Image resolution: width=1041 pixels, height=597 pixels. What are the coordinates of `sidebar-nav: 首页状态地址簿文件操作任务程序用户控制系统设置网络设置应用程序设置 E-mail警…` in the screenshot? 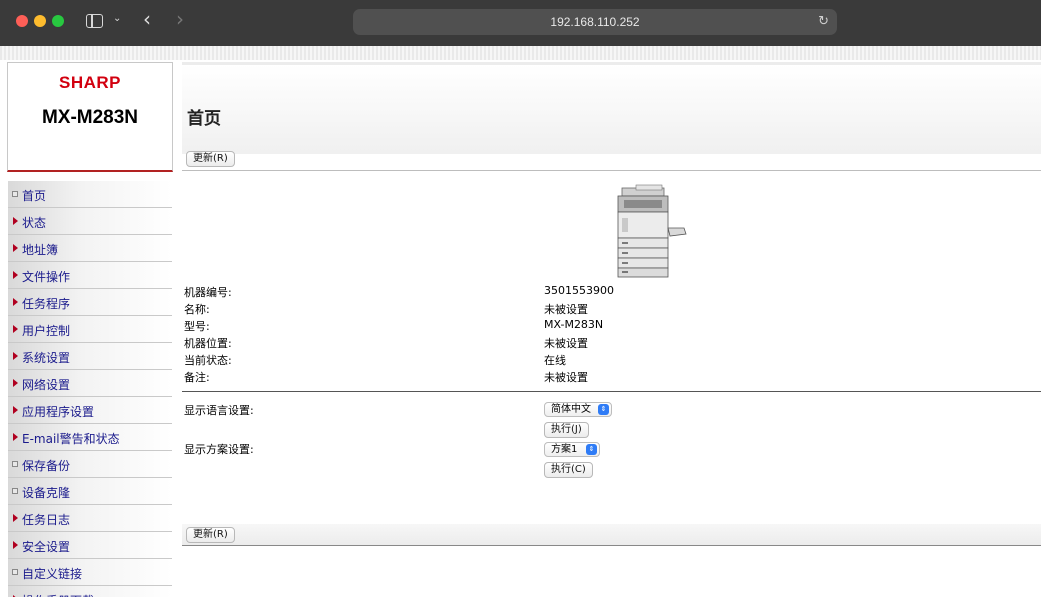 It's located at (90, 389).